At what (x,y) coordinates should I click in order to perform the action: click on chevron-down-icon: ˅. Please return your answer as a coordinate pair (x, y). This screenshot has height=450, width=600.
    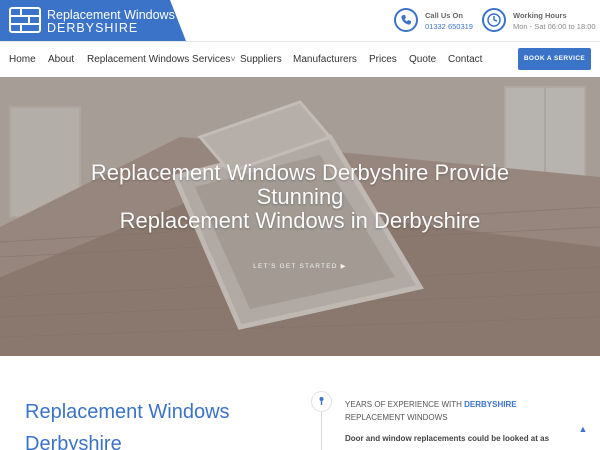
    Looking at the image, I should click on (233, 59).